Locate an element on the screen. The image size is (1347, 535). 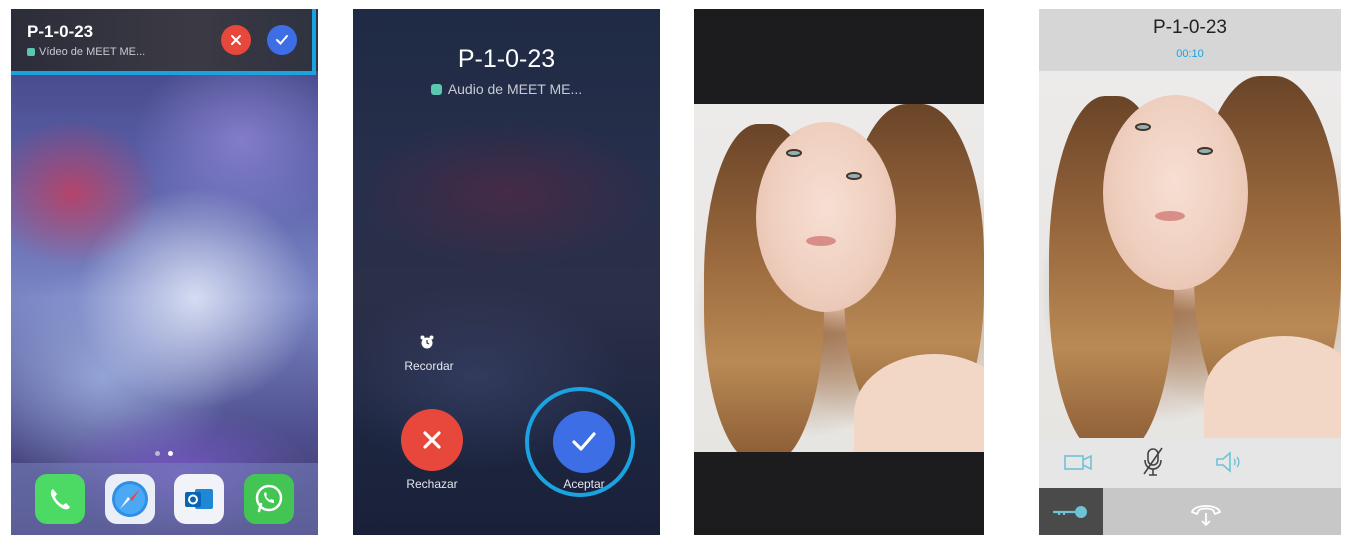
page-indicator is located at coordinates (164, 453).